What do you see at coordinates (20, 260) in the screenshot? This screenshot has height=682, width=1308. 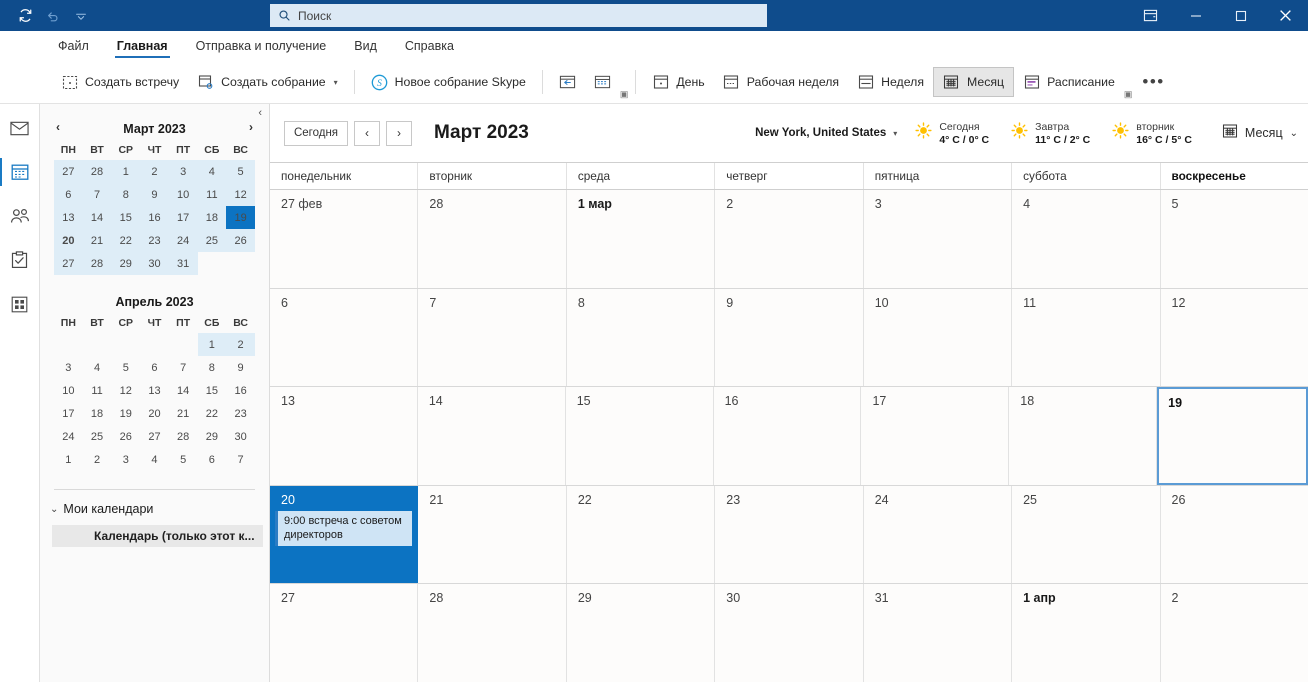 I see `nav-tasks-icon` at bounding box center [20, 260].